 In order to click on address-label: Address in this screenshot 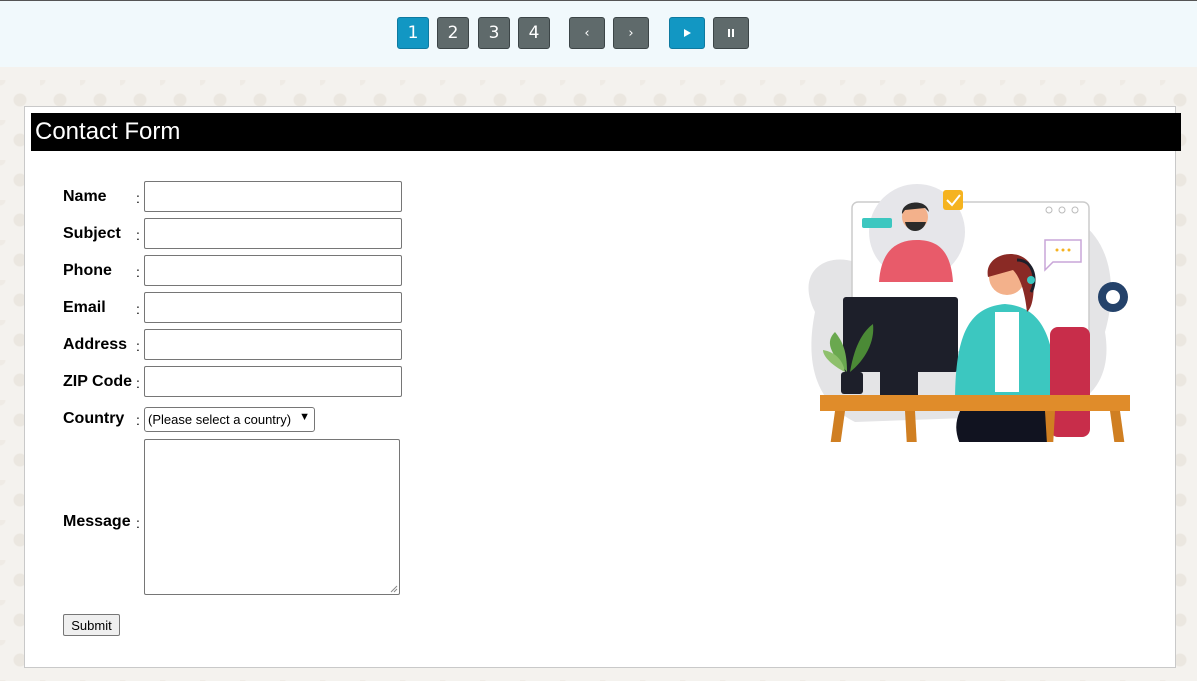, I will do `click(95, 344)`.